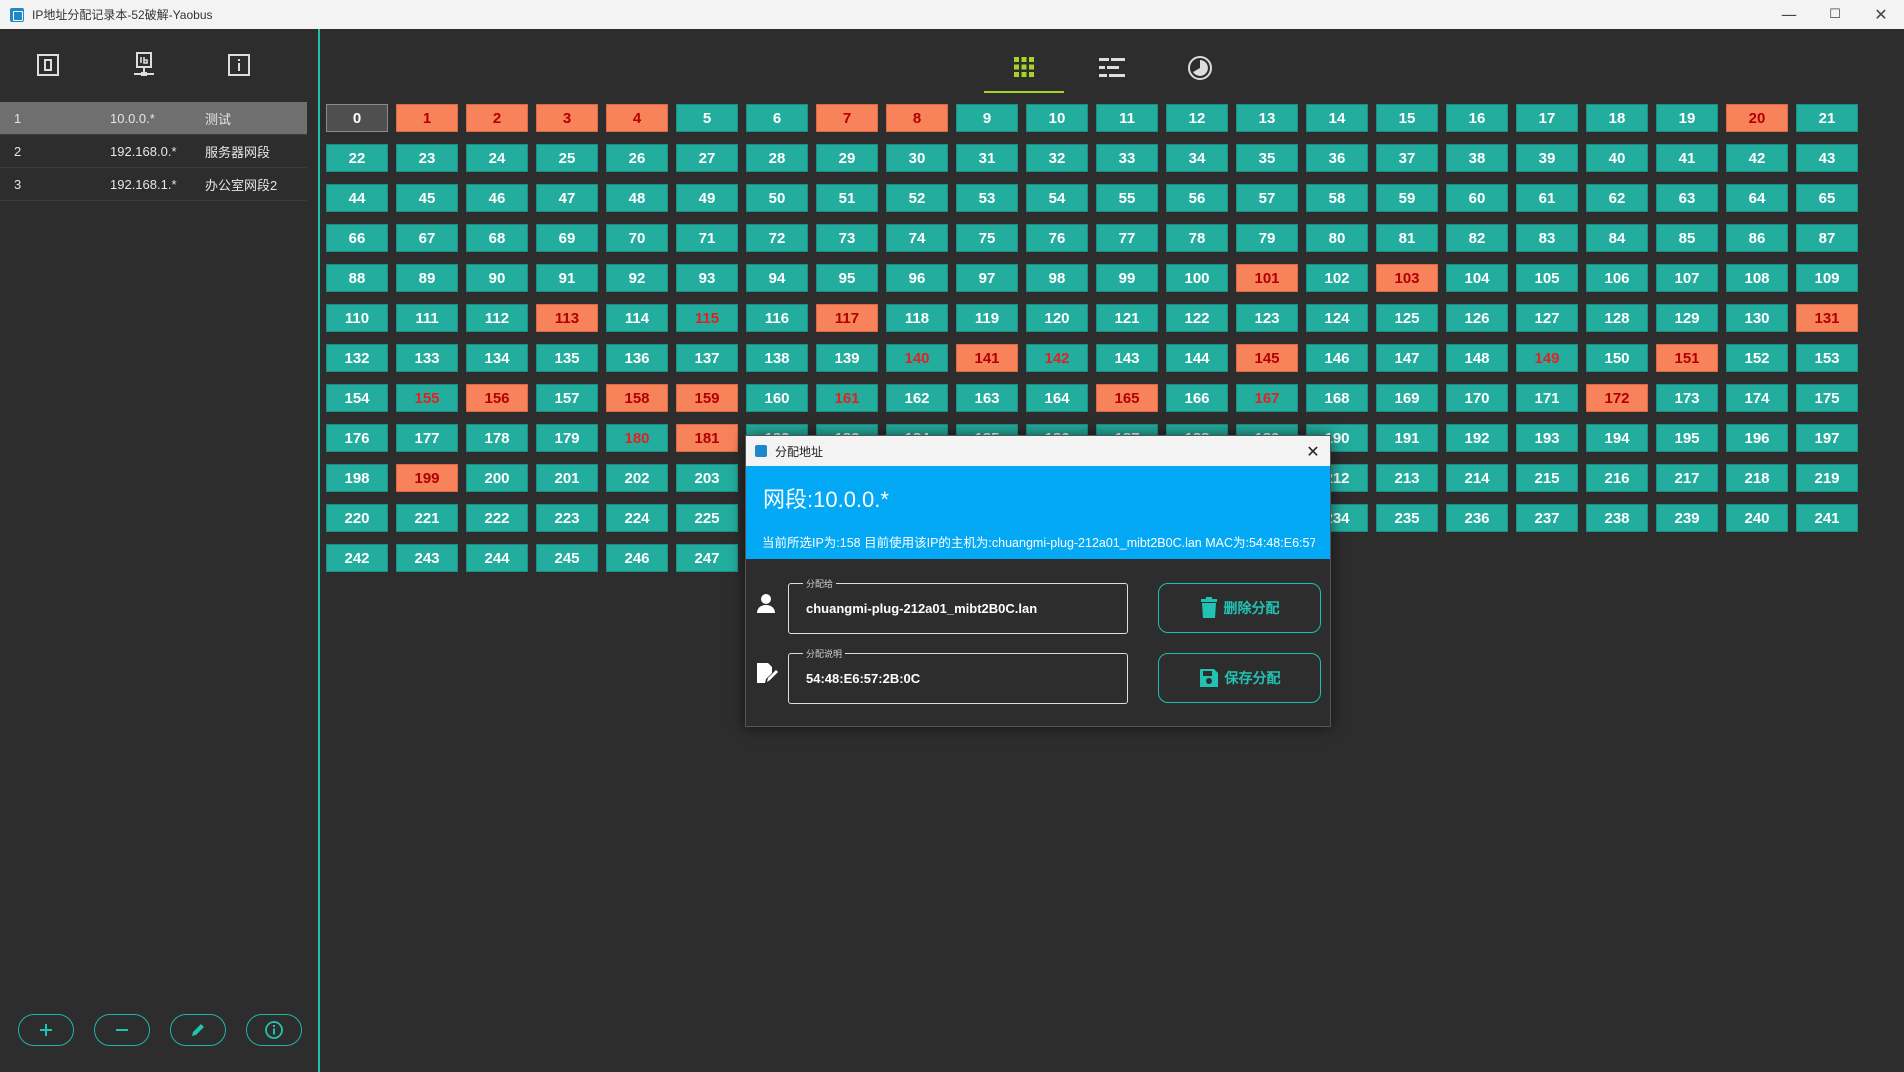 This screenshot has width=1904, height=1072. I want to click on ip-cell-240: 240, so click(1757, 518).